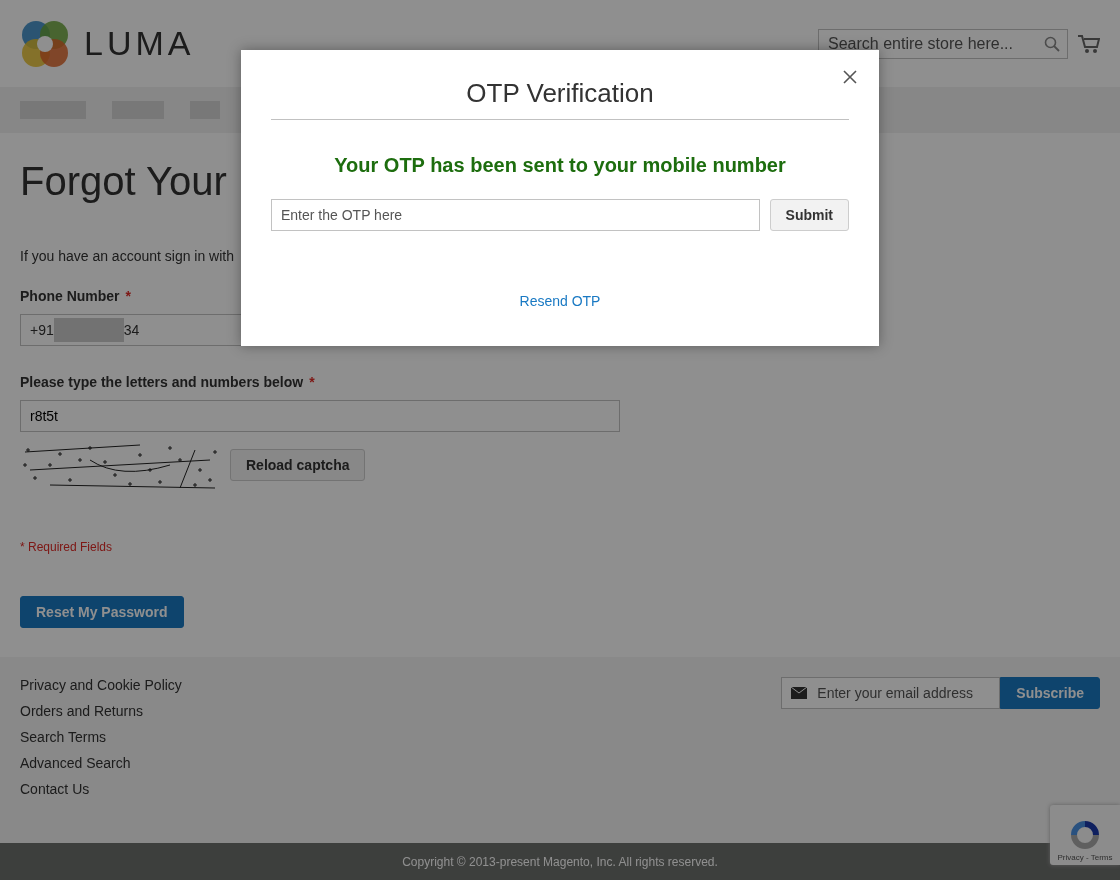 The image size is (1120, 880). I want to click on captcha-field: r8t5t, so click(320, 416).